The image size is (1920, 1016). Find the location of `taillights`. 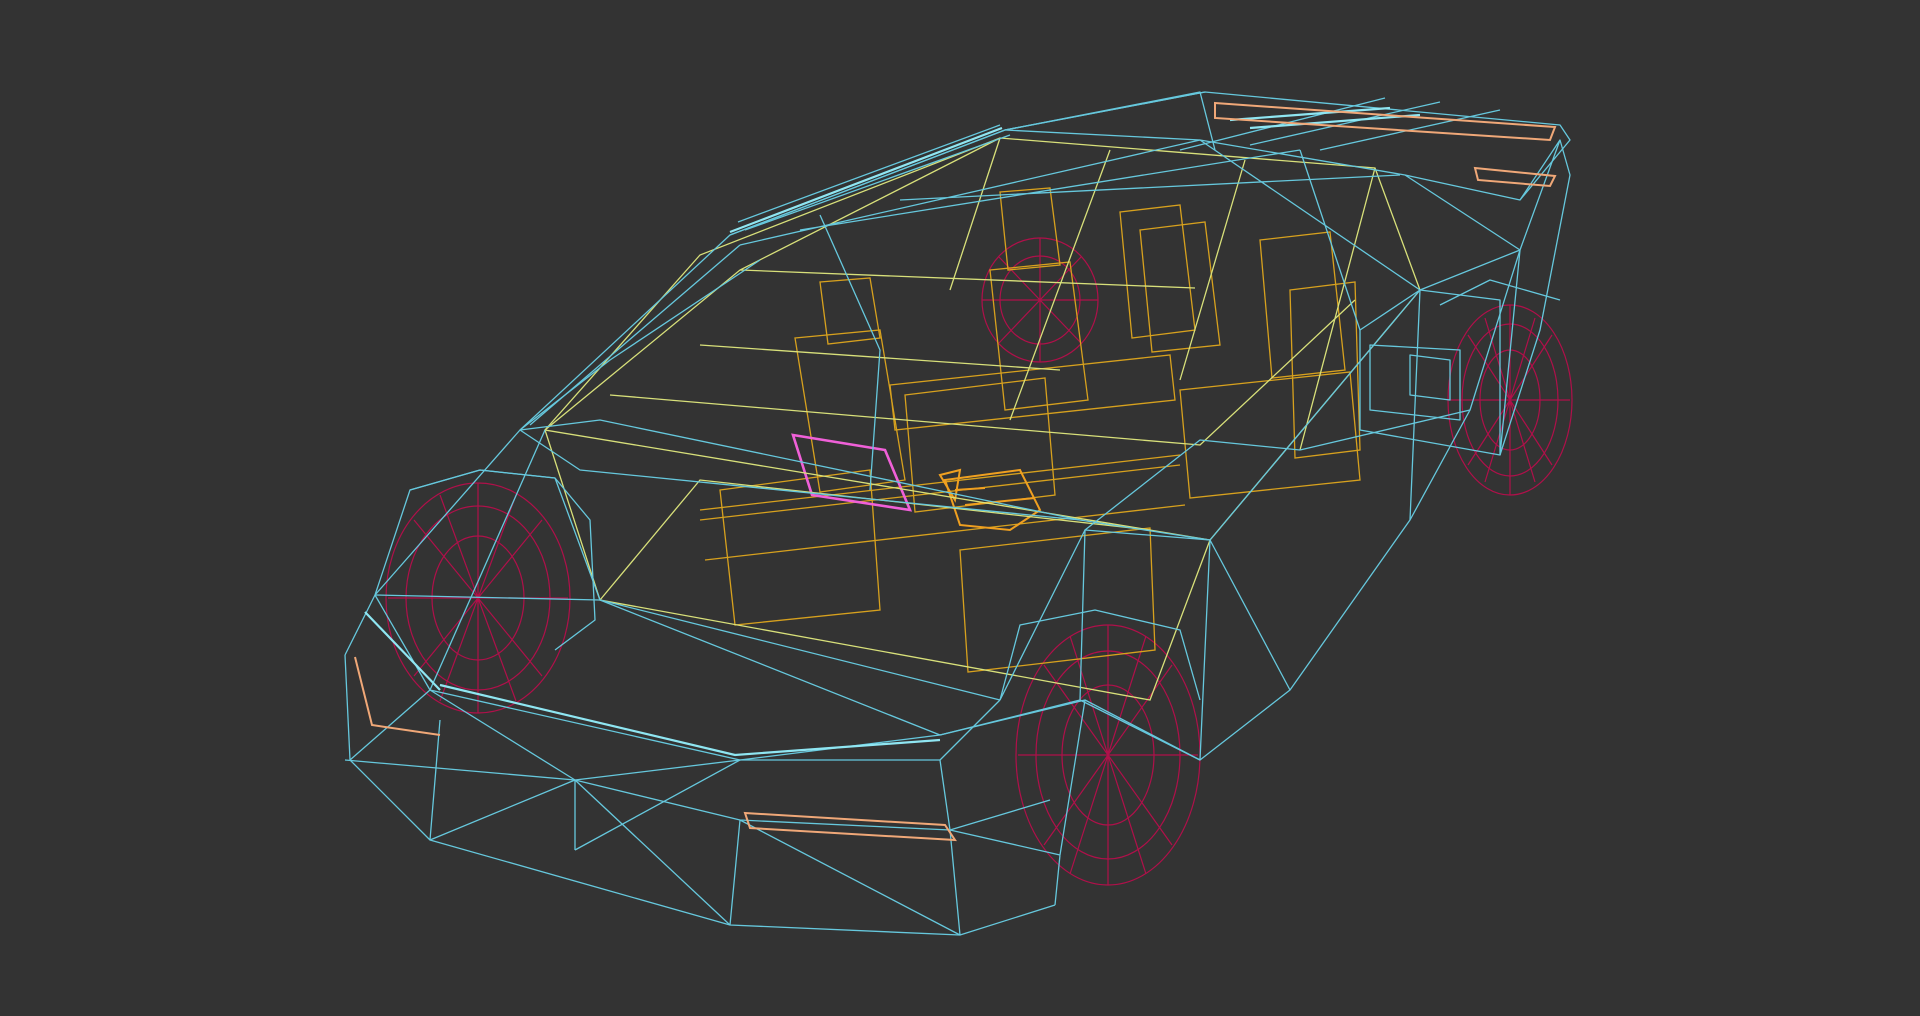

taillights is located at coordinates (1385, 144).